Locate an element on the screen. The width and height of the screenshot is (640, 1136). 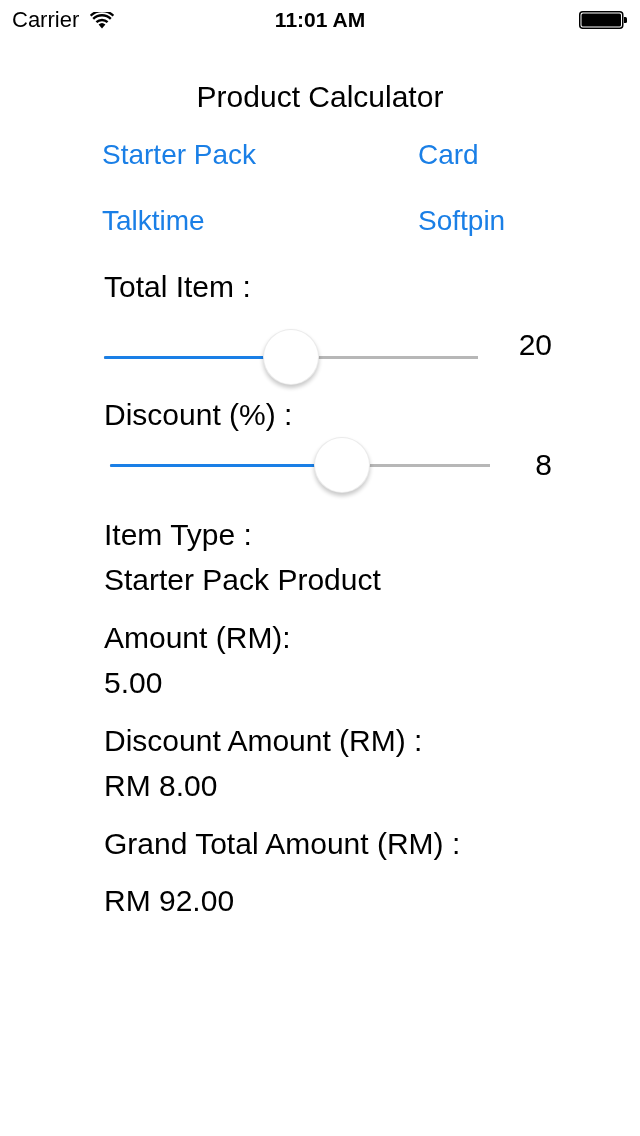
result-value: RM 92.00 is located at coordinates (170, 901).